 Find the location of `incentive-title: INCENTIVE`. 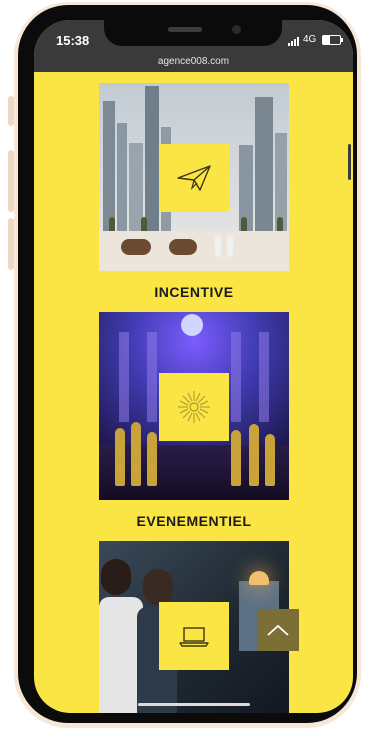

incentive-title: INCENTIVE is located at coordinates (194, 292).